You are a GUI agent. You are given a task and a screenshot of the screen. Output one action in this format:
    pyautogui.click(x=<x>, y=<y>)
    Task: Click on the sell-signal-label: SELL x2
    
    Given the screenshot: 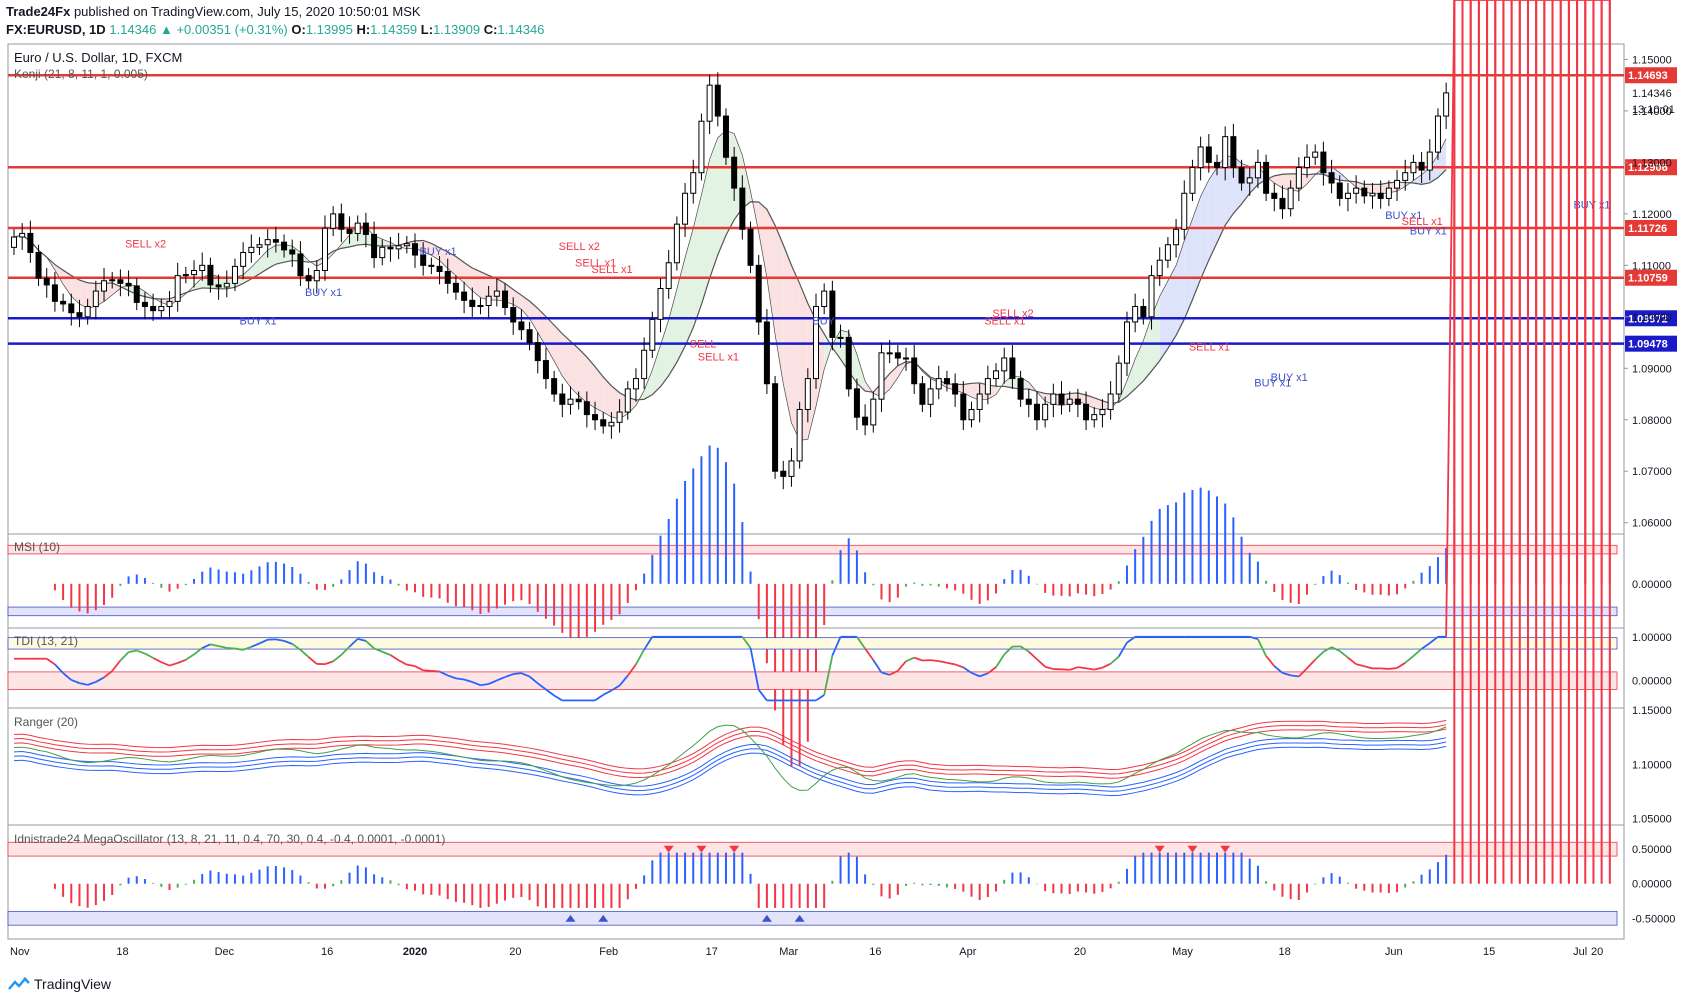 What is the action you would take?
    pyautogui.click(x=145, y=244)
    